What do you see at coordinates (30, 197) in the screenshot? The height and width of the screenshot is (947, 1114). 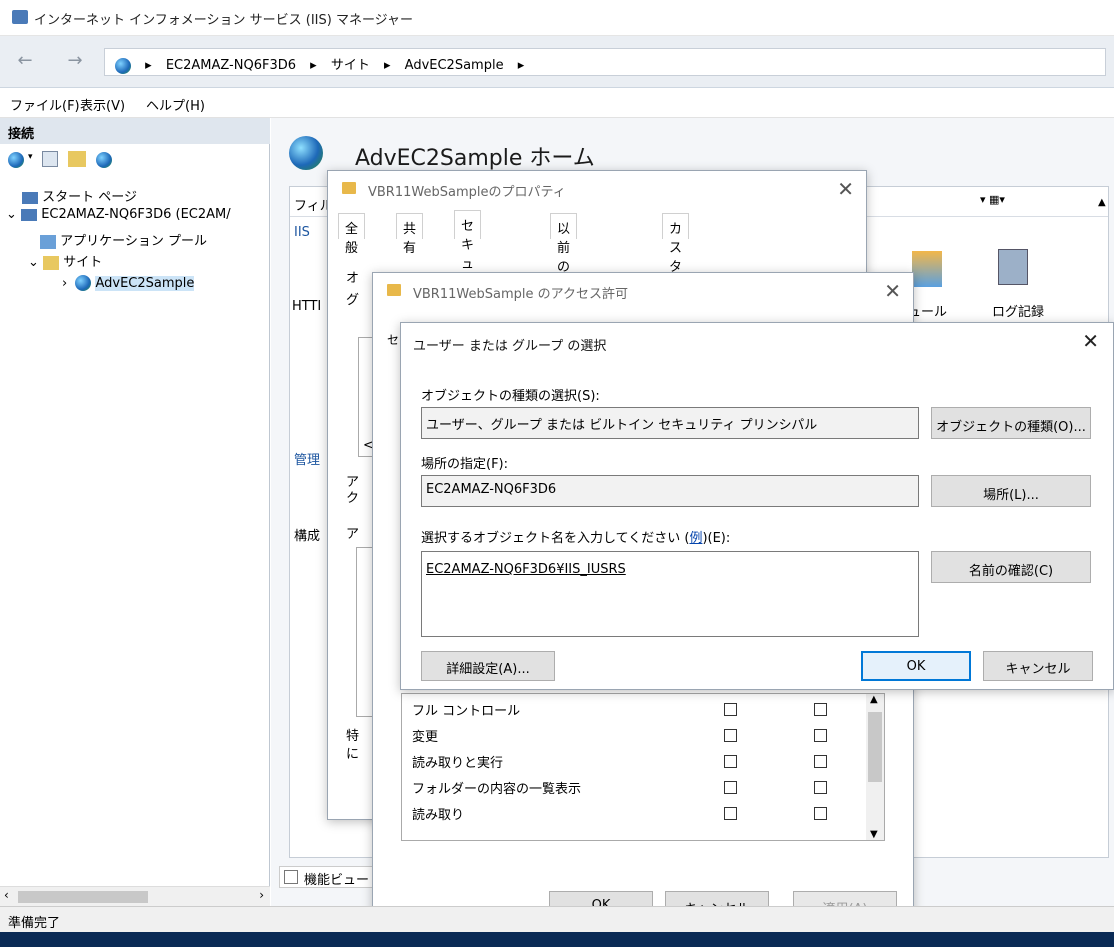 I see `start-page-icon` at bounding box center [30, 197].